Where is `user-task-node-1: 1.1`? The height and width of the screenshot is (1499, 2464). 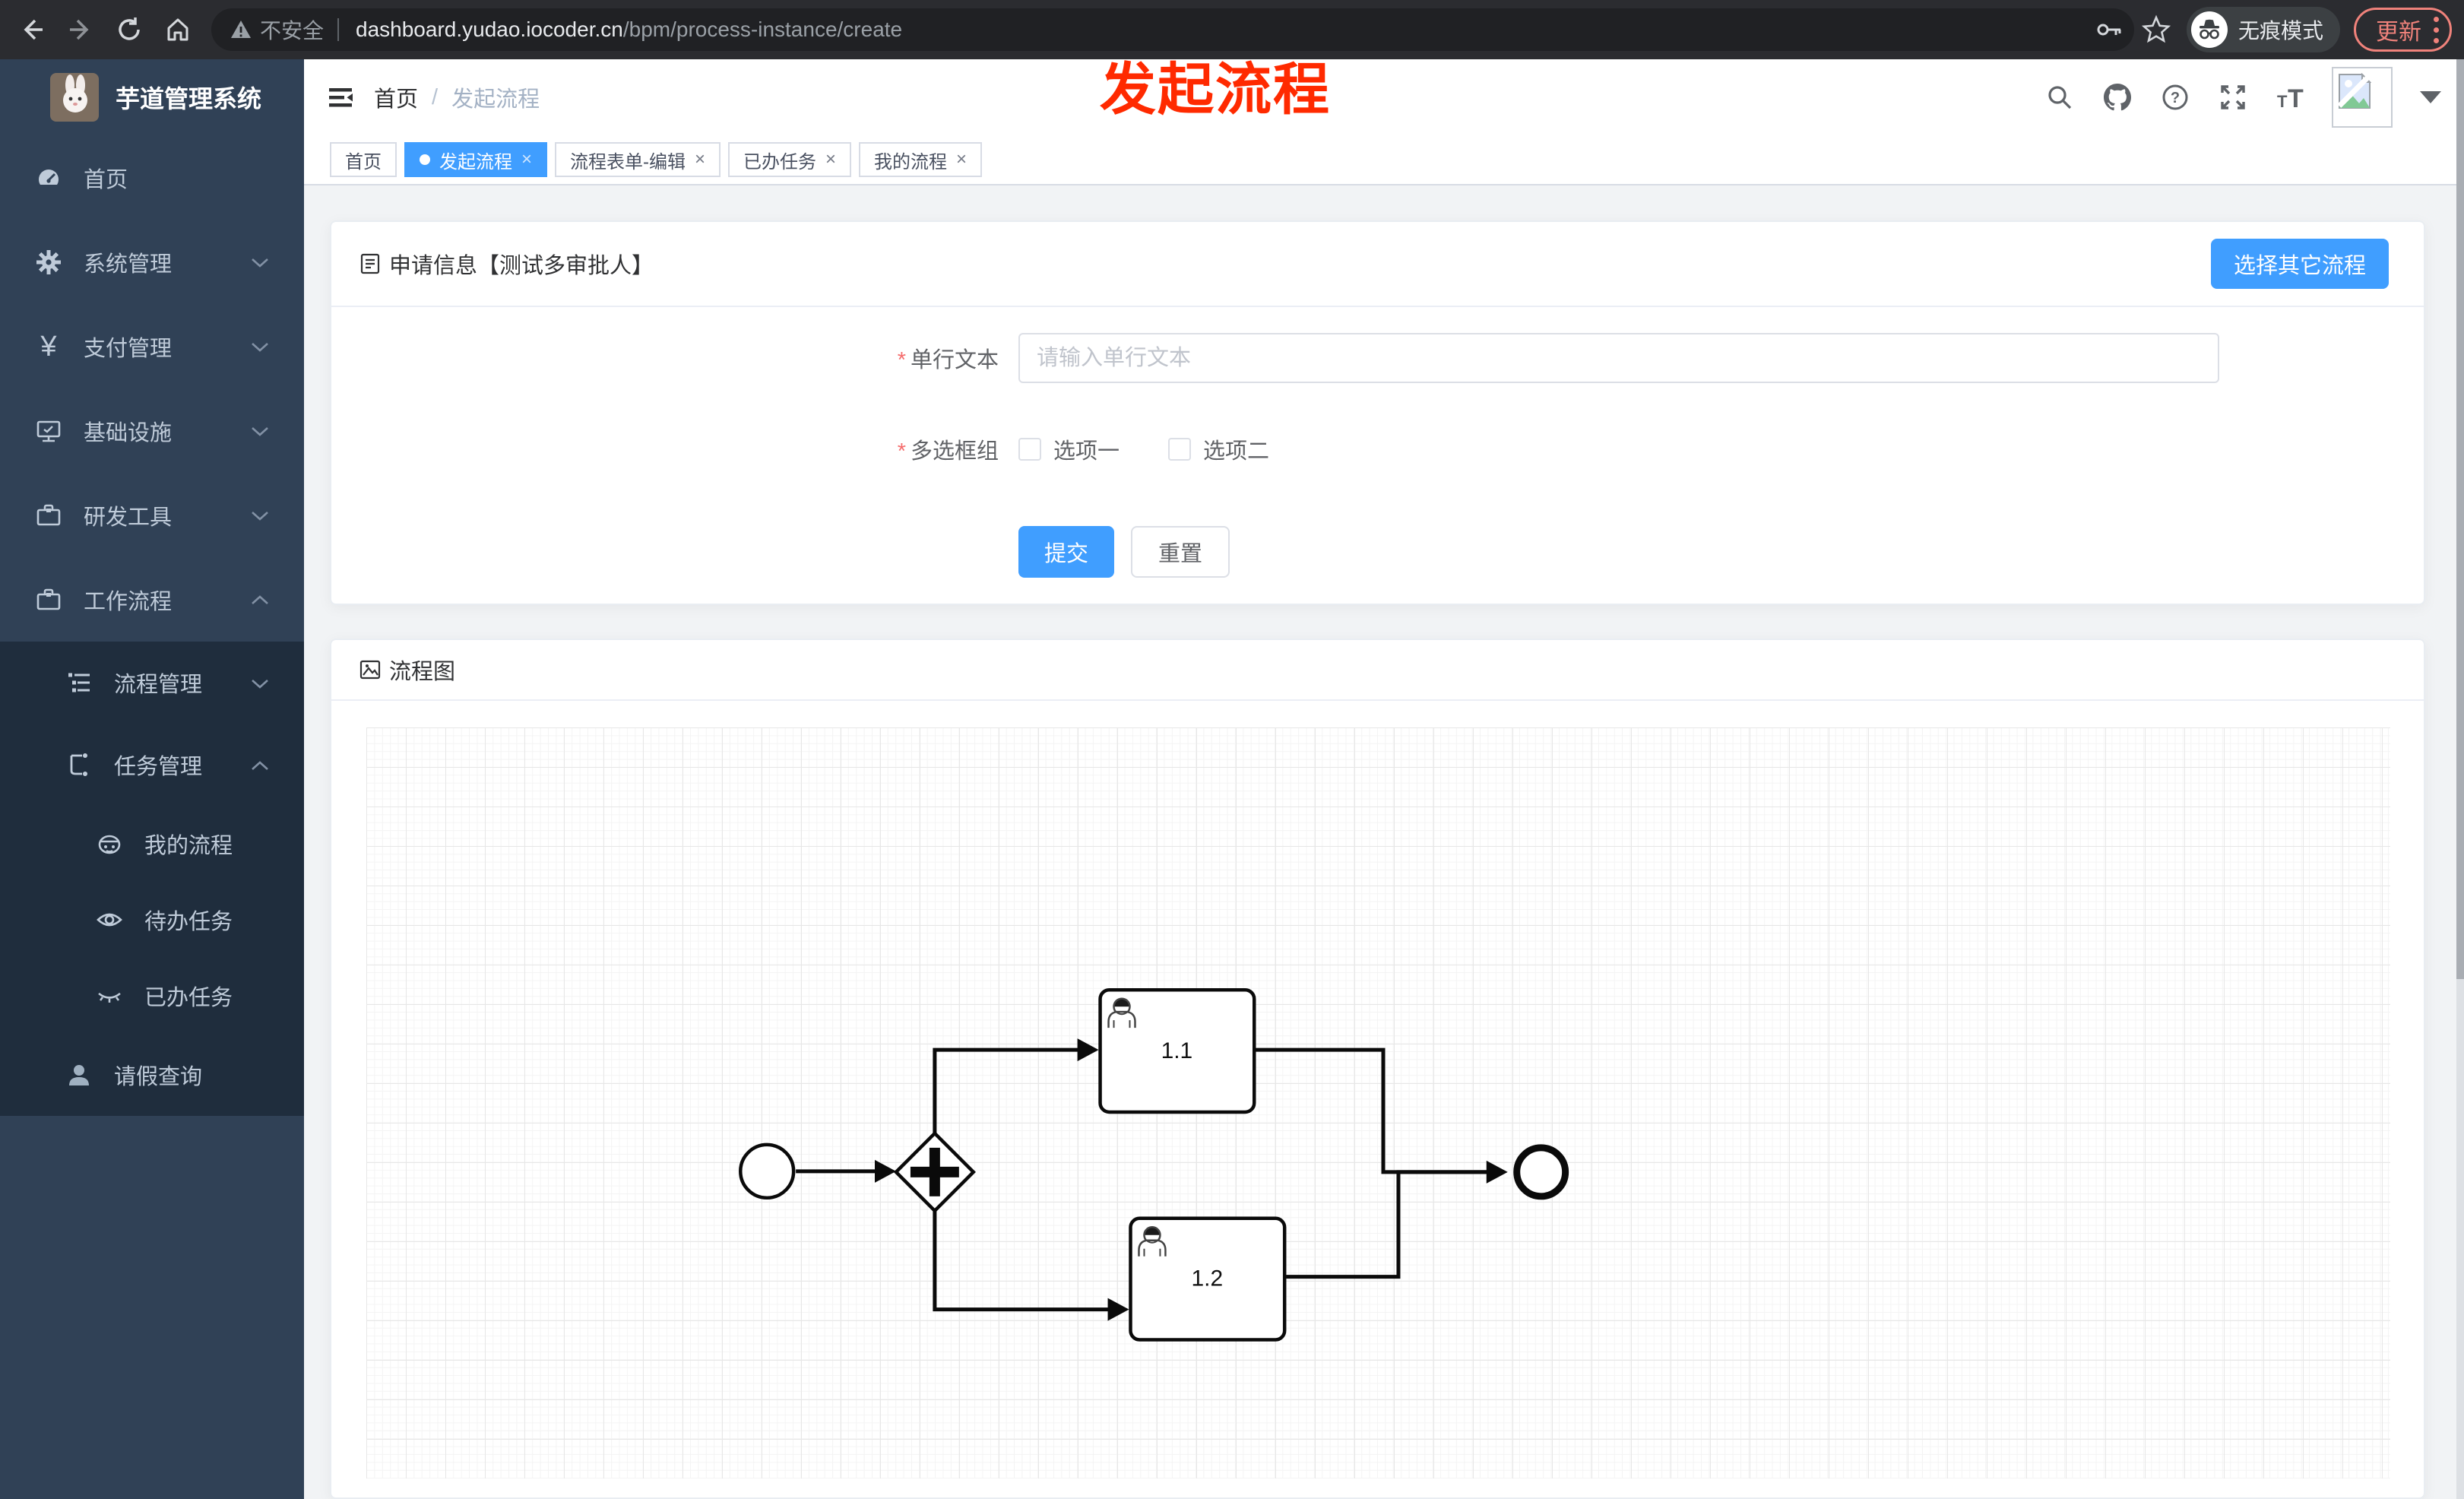 user-task-node-1: 1.1 is located at coordinates (1177, 1050).